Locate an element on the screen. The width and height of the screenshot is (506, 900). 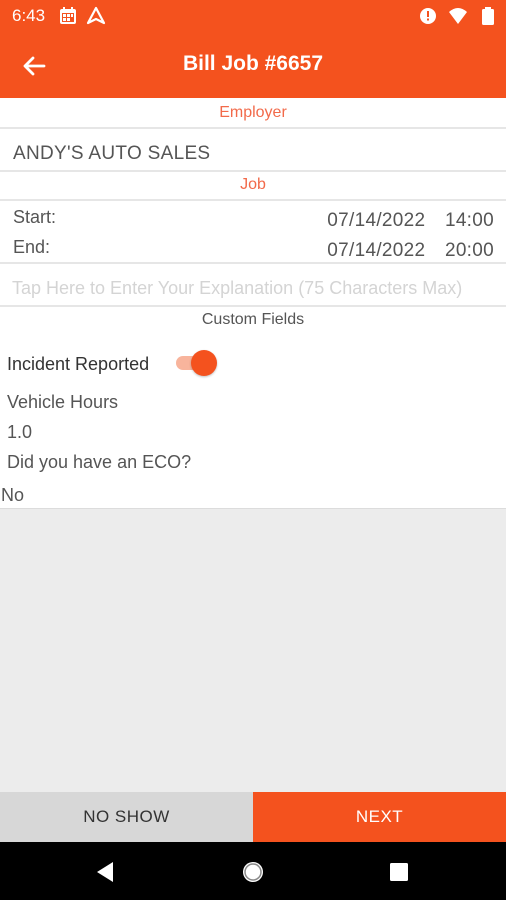
vehicle-hours-value: 1.0 is located at coordinates (19, 432).